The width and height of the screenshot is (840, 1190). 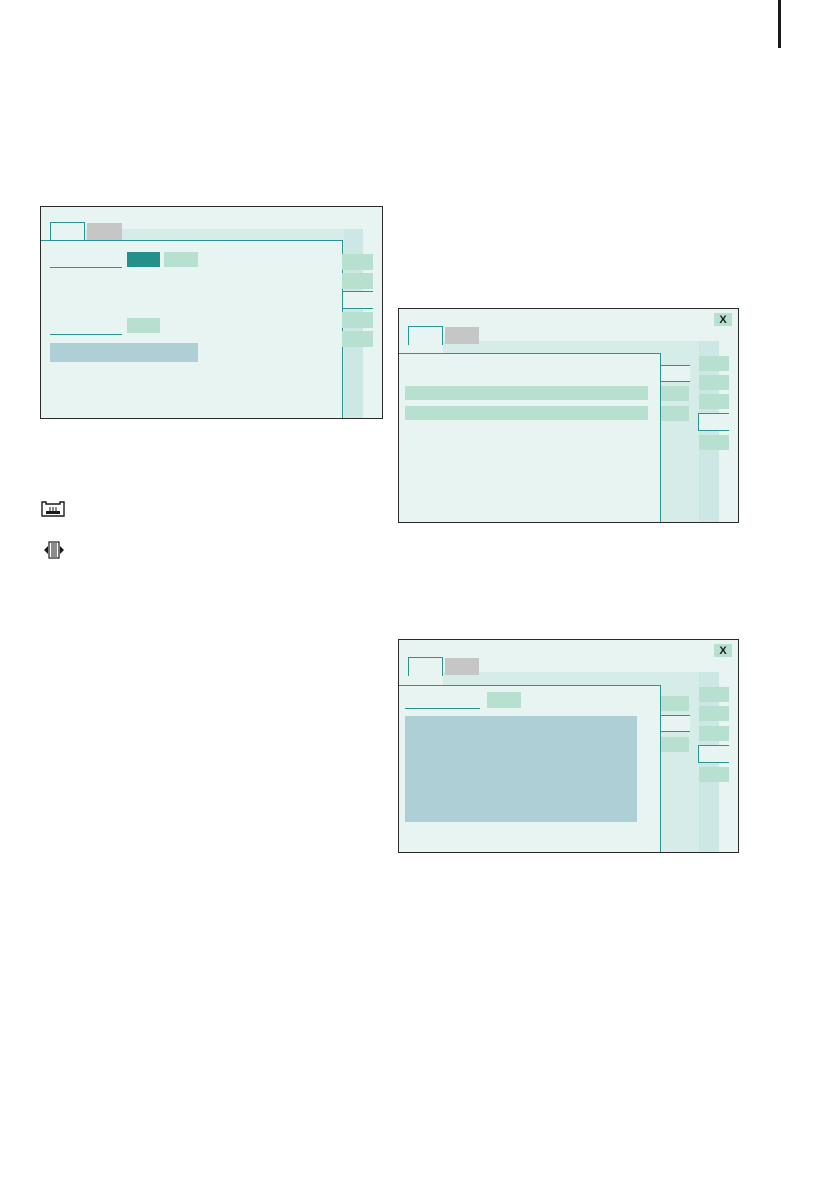 What do you see at coordinates (442, 708) in the screenshot?
I see `field-label-line` at bounding box center [442, 708].